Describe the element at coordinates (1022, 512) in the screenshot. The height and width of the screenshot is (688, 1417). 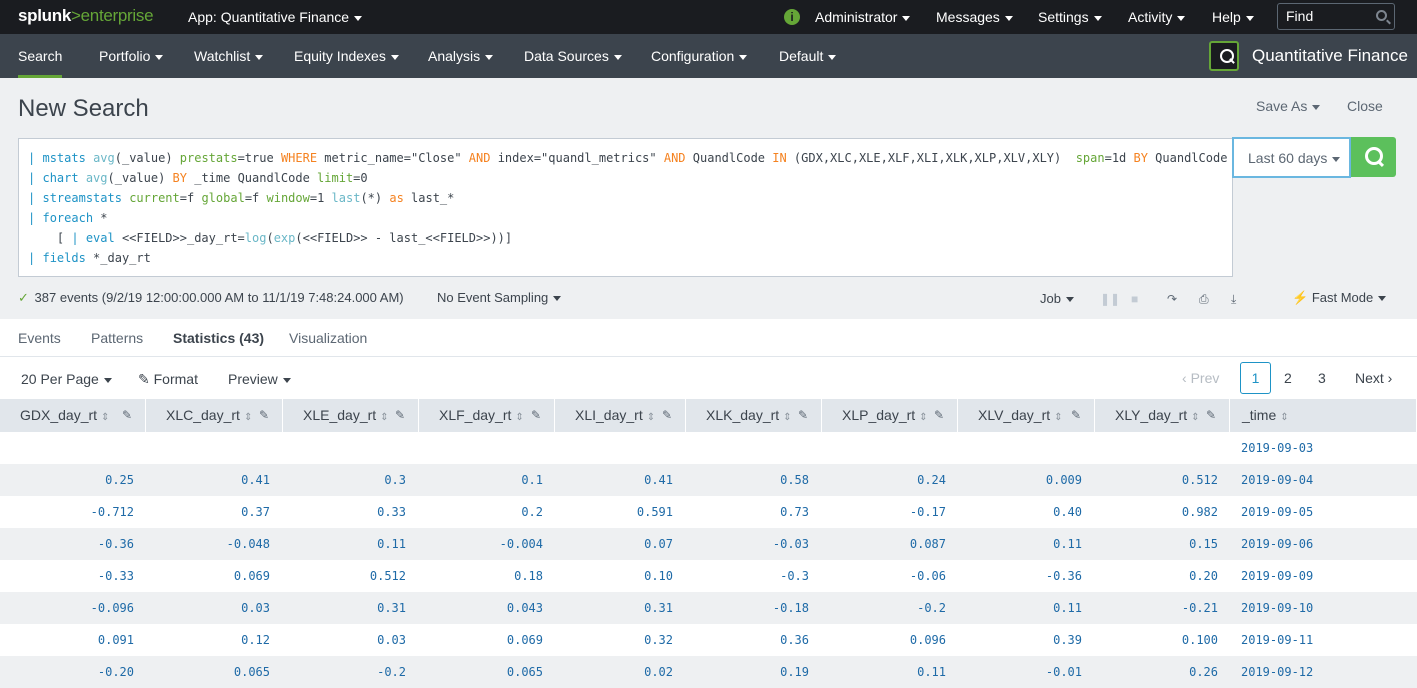
I see `value-cell: 0.40` at that location.